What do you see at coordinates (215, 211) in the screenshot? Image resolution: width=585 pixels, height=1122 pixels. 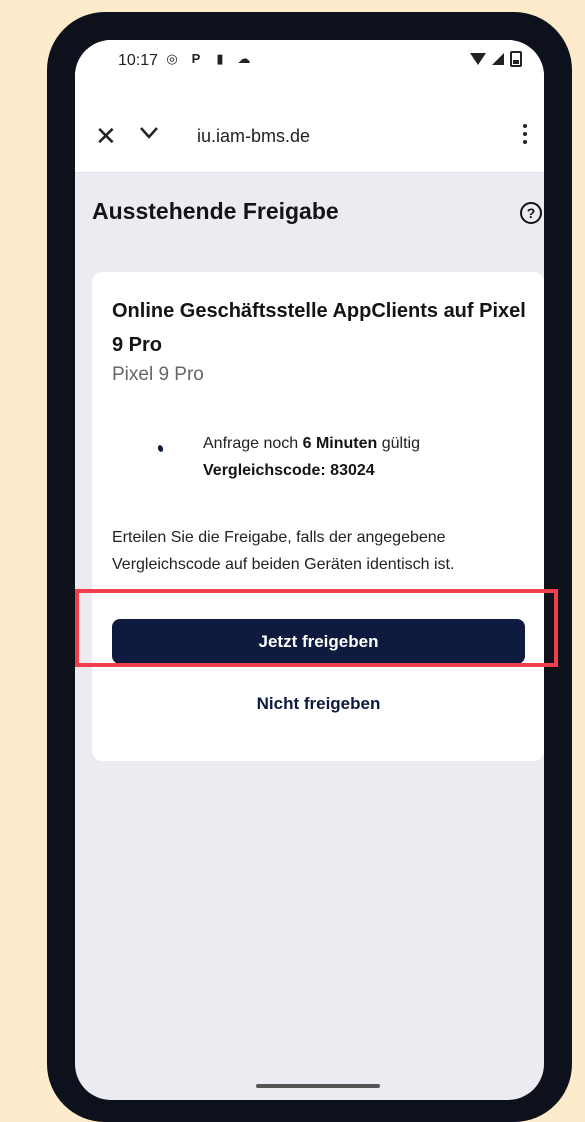 I see `page-title: Ausstehende Freigabe` at bounding box center [215, 211].